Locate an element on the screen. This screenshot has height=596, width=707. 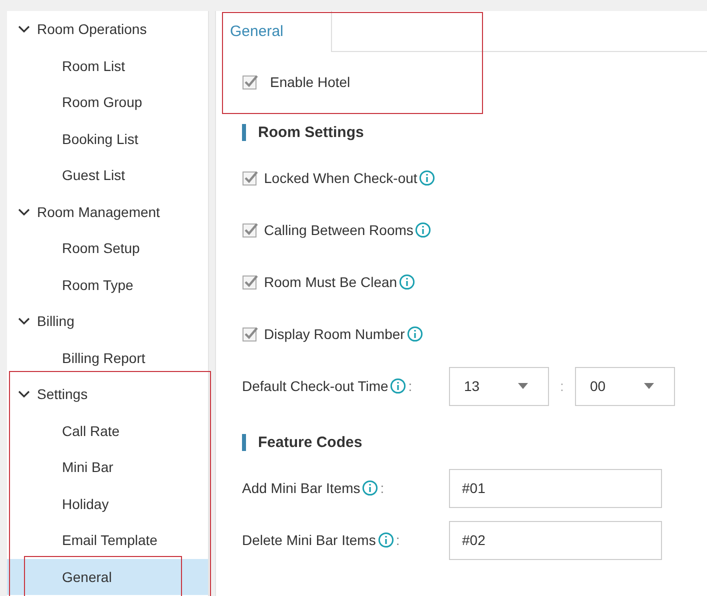
nav-item: Holiday is located at coordinates (107, 504).